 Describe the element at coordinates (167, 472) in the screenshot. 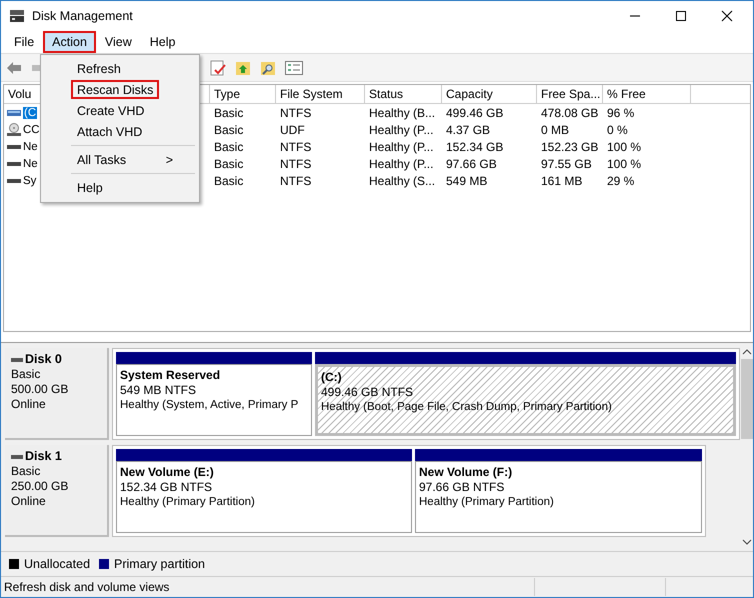

I see `partition-name: New Volume (E:)` at that location.